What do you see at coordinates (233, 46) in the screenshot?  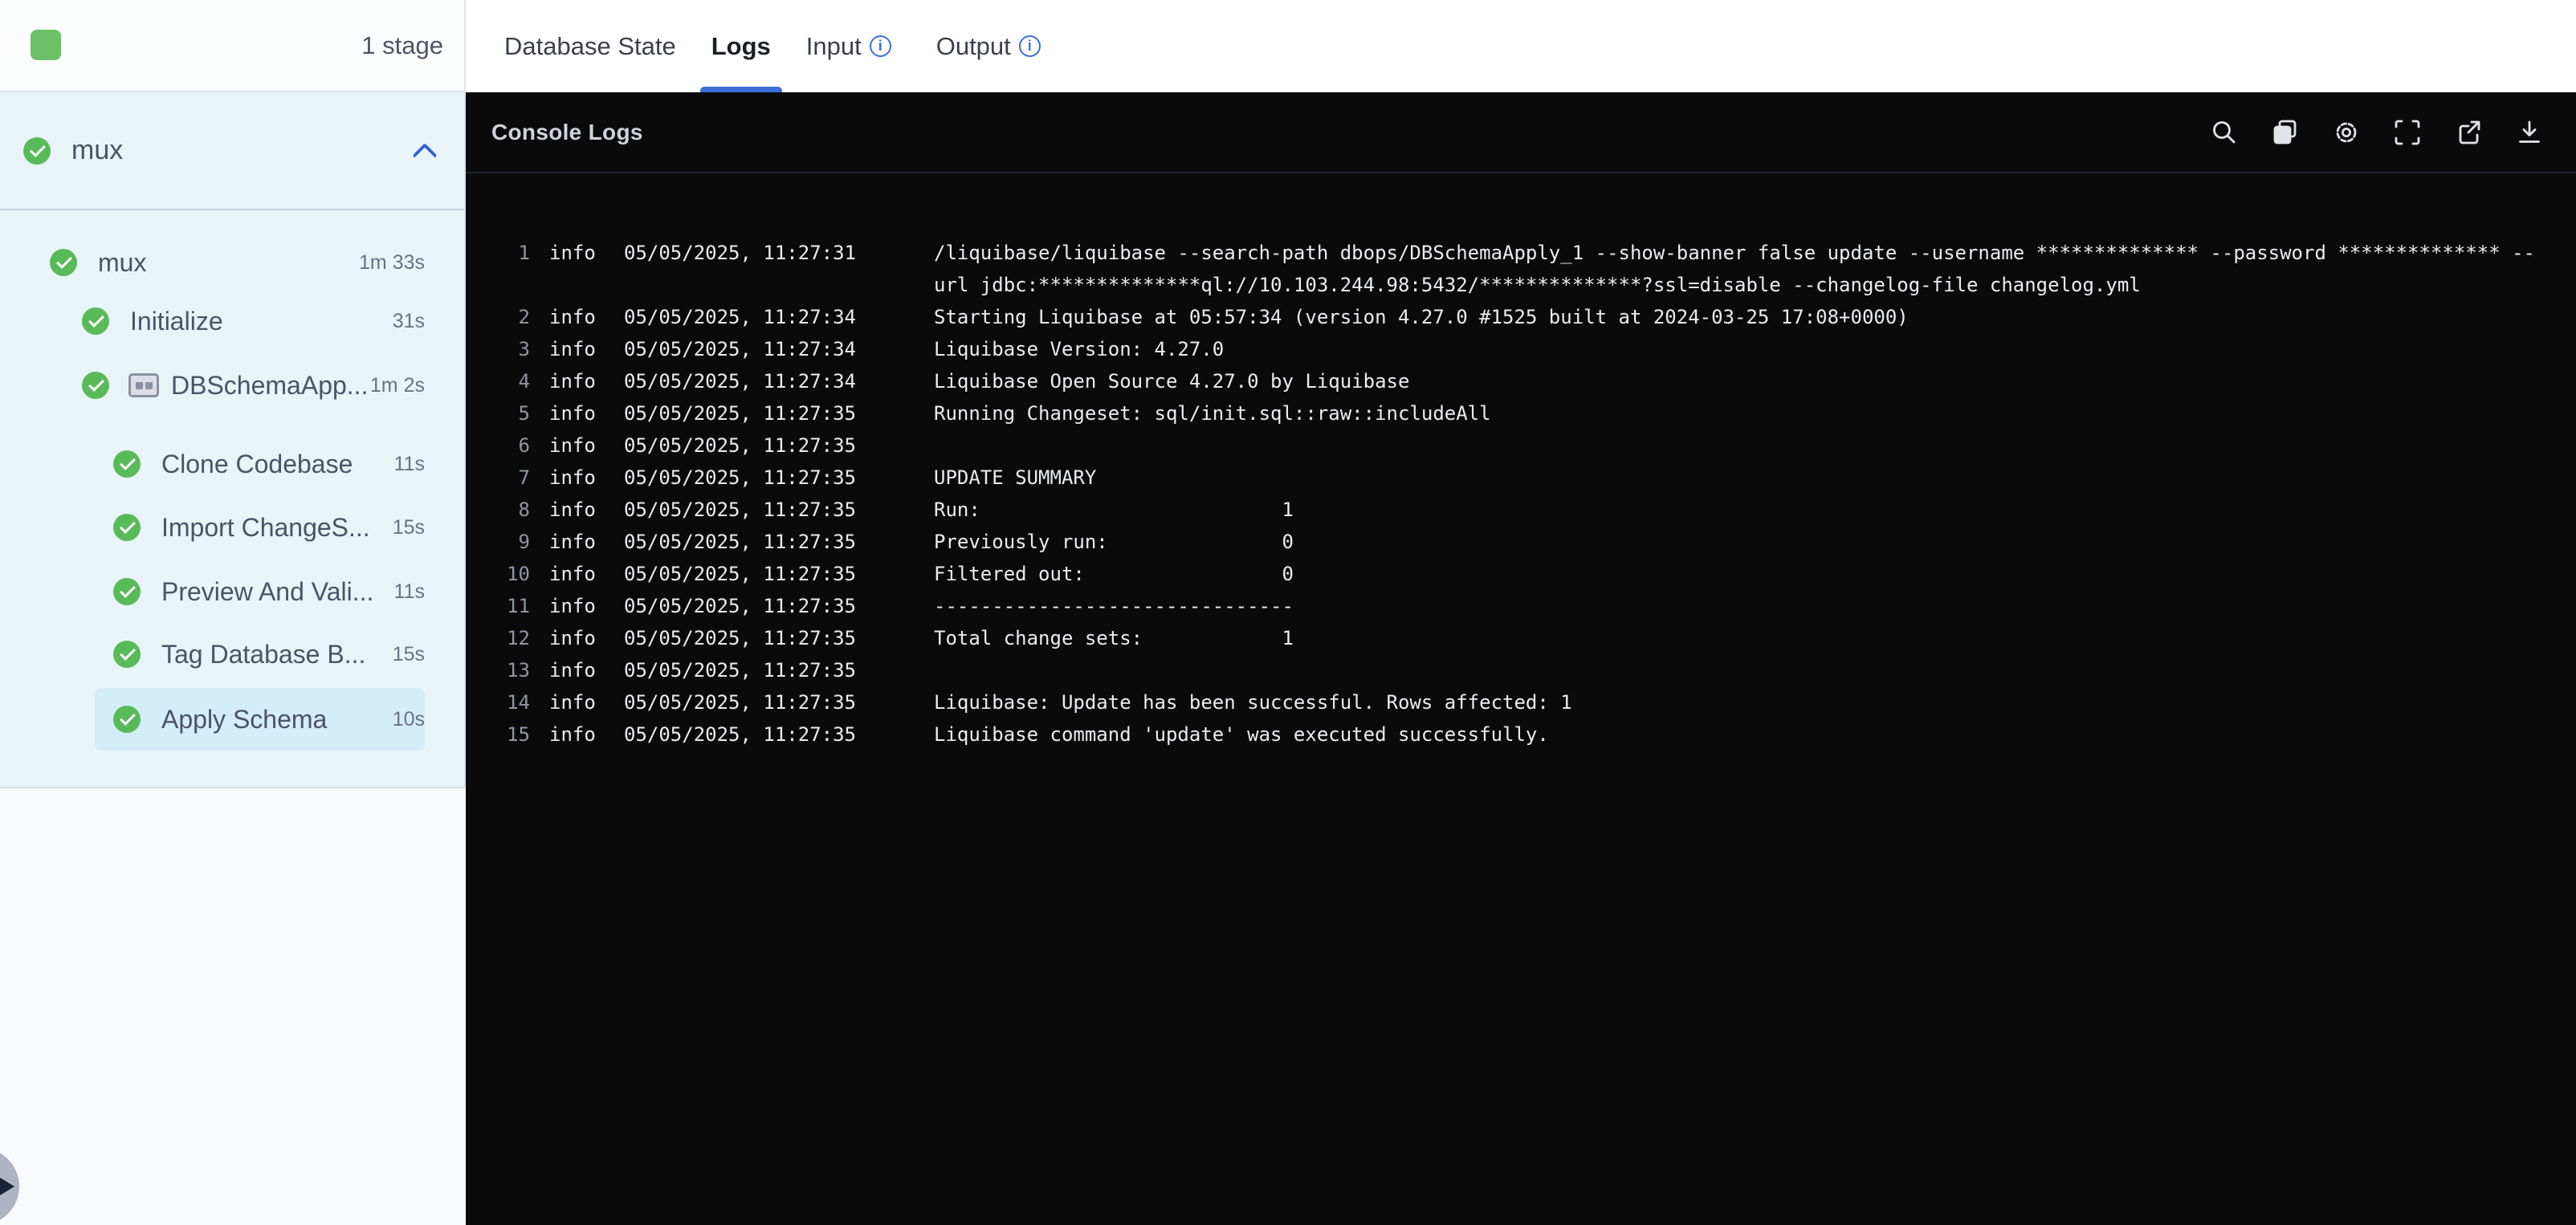 I see `sidebar-header-bar: 1 stage` at bounding box center [233, 46].